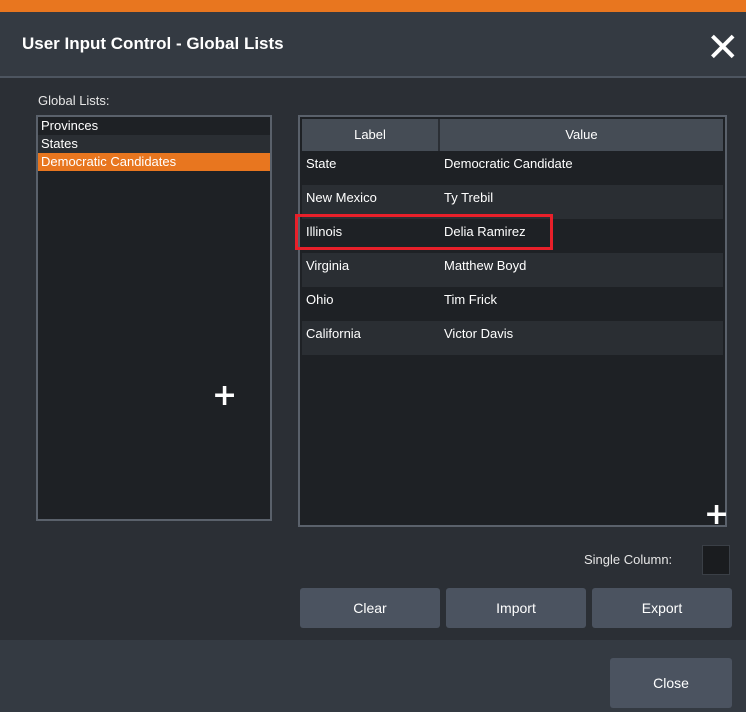  I want to click on table-row: State Democratic Candidate, so click(512, 168).